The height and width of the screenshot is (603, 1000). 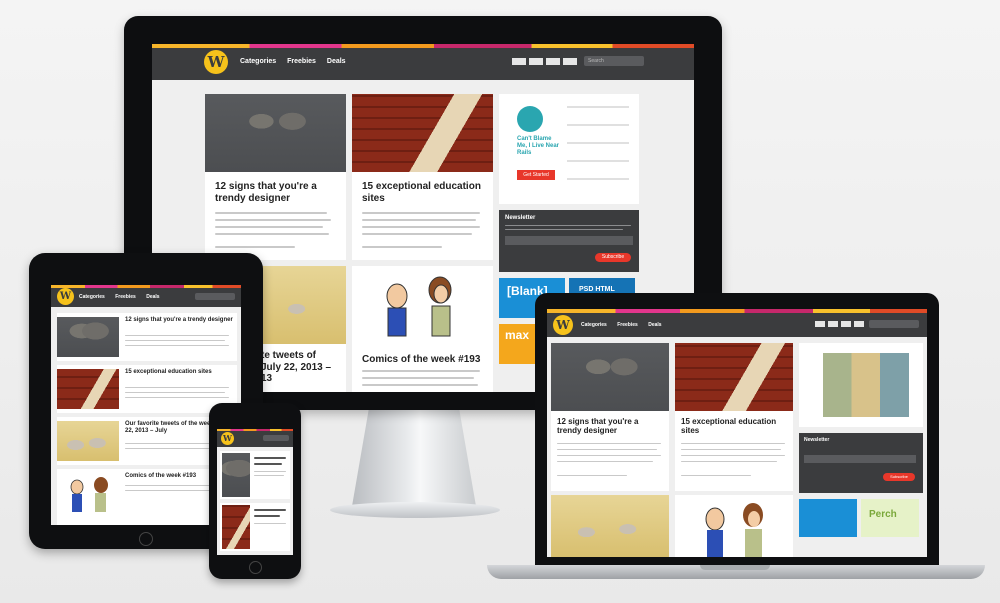 I want to click on phone-screen: W, so click(x=255, y=492).